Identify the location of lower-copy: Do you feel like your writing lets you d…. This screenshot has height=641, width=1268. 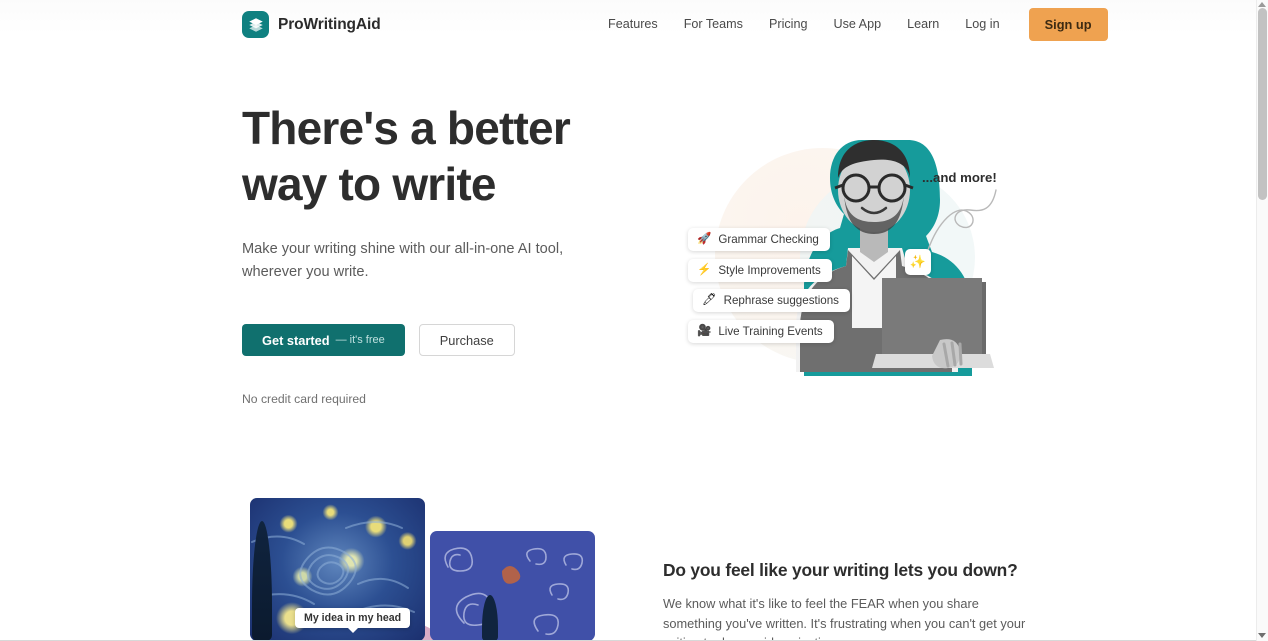
(845, 600).